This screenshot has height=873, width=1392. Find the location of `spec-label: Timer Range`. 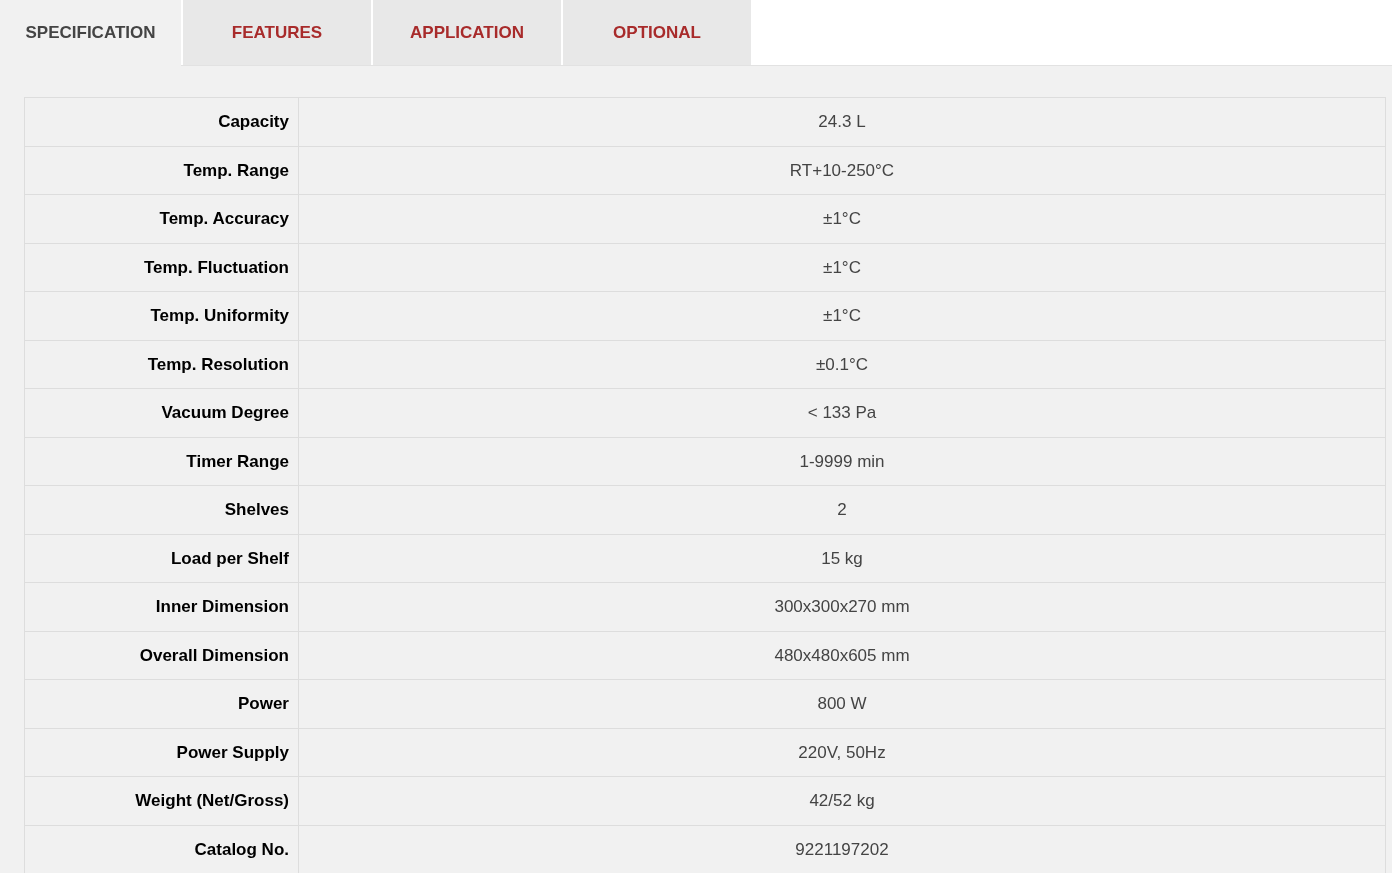

spec-label: Timer Range is located at coordinates (161, 461).